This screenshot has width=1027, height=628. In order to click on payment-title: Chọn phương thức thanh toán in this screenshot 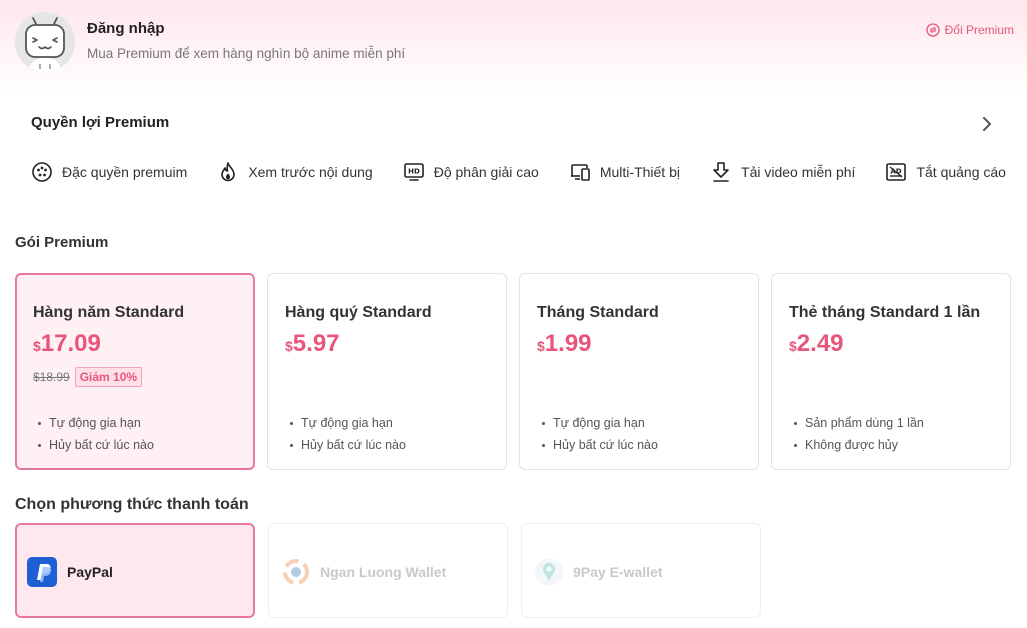, I will do `click(132, 504)`.